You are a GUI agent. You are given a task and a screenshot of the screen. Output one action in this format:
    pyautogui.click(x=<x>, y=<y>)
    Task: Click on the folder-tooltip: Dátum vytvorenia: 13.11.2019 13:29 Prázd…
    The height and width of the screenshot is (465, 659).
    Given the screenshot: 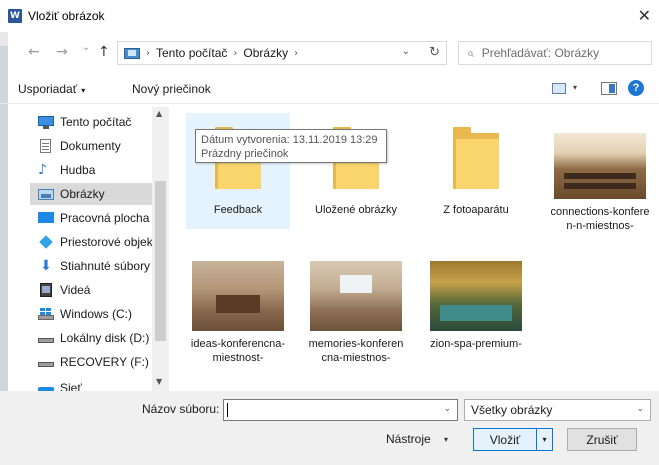 What is the action you would take?
    pyautogui.click(x=291, y=146)
    